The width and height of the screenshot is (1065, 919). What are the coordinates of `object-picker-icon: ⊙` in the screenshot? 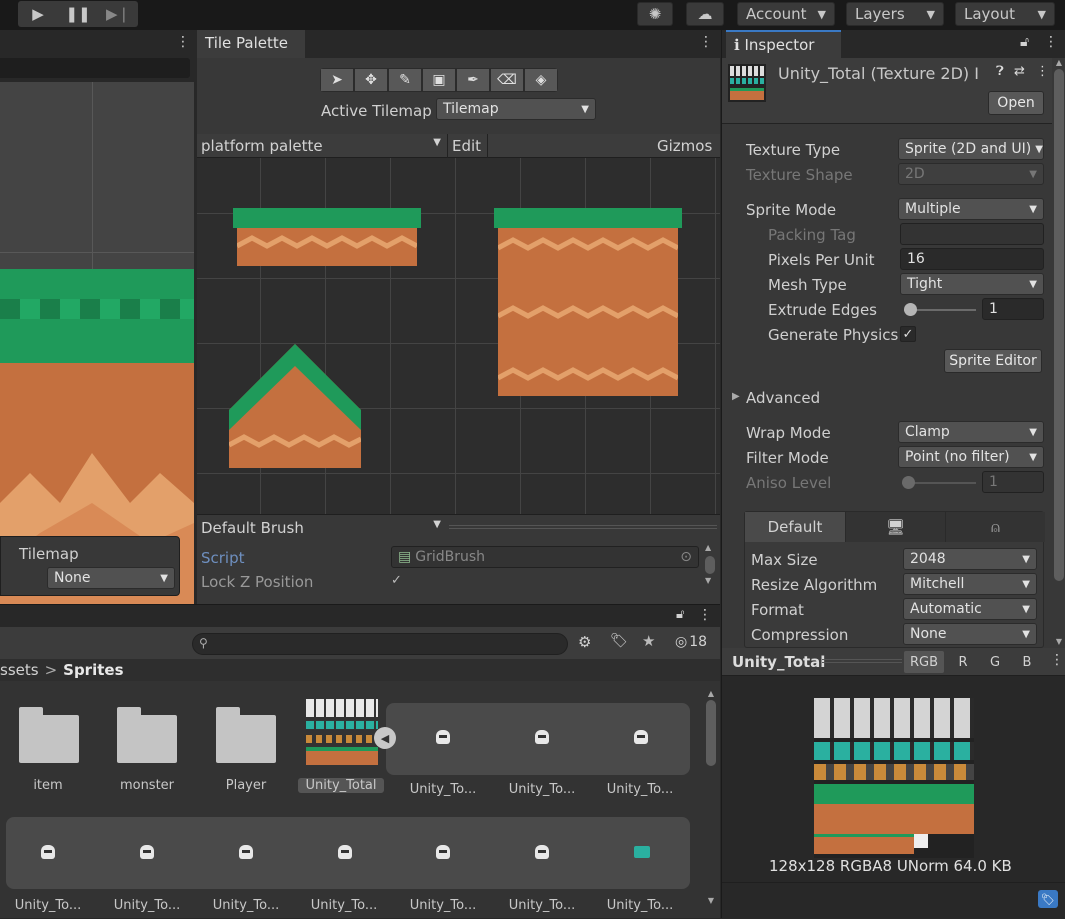 It's located at (686, 557).